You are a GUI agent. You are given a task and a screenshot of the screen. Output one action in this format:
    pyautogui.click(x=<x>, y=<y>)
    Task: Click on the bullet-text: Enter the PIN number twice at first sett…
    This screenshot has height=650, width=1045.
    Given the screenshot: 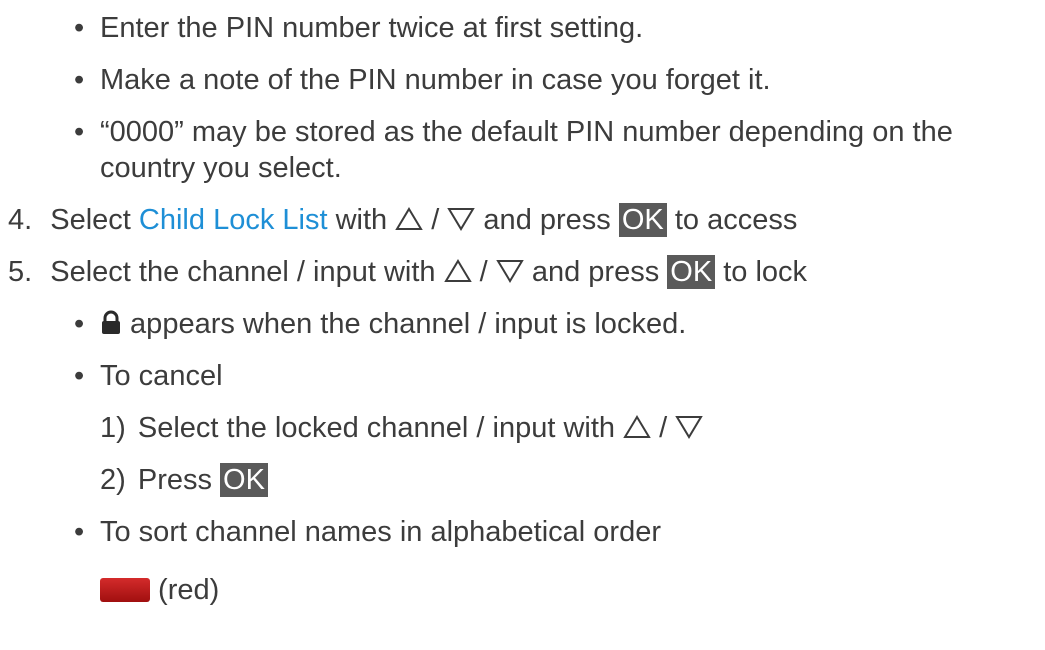 What is the action you would take?
    pyautogui.click(x=372, y=28)
    